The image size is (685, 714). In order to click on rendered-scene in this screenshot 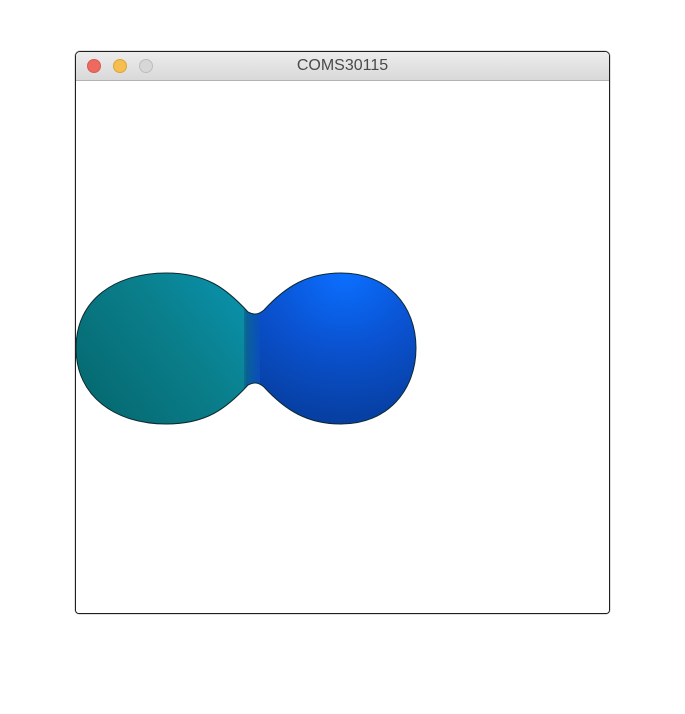, I will do `click(246, 348)`.